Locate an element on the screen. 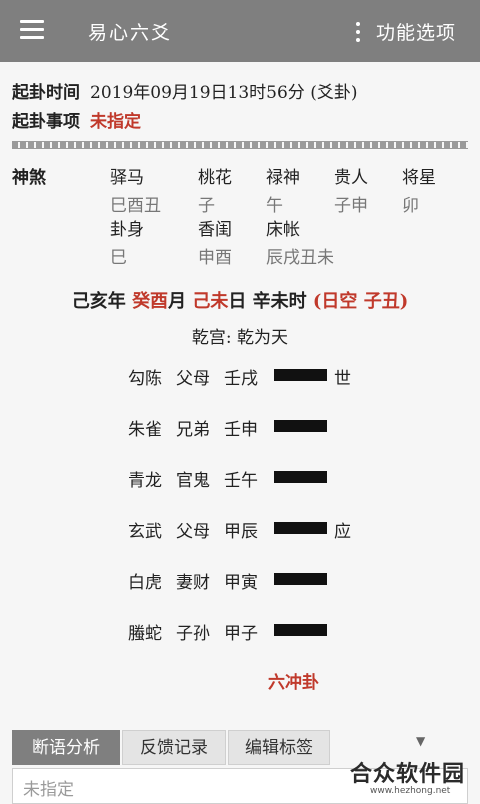 The image size is (480, 804). app-title: 易心六爻 is located at coordinates (130, 33).